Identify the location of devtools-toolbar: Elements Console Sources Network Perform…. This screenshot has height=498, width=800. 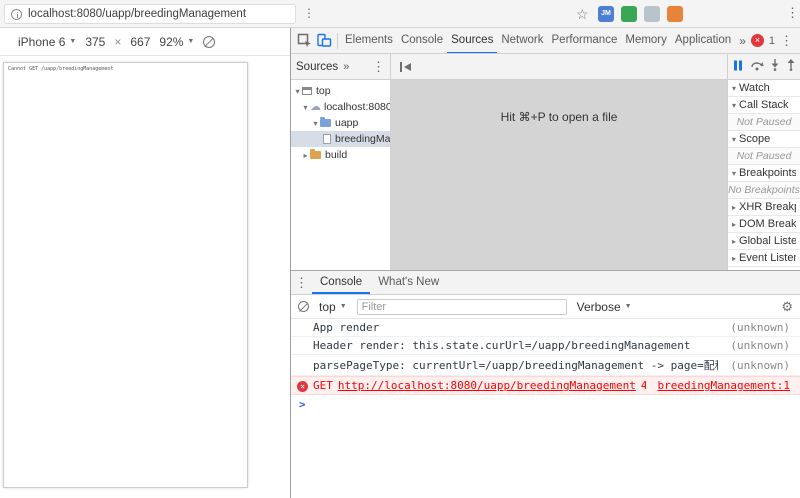
(545, 41).